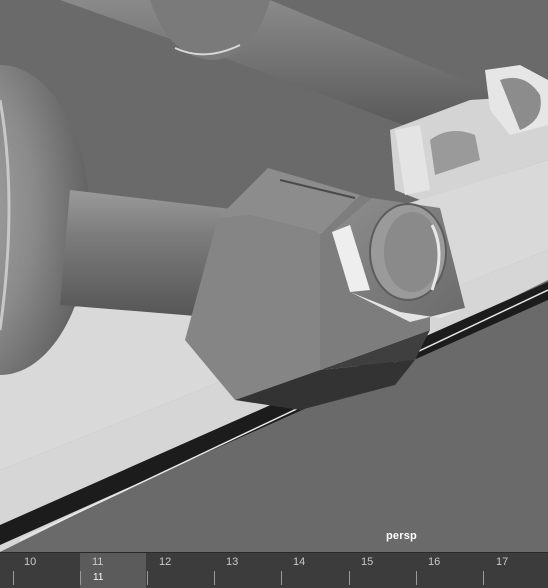  What do you see at coordinates (165, 562) in the screenshot?
I see `frame-label: 12` at bounding box center [165, 562].